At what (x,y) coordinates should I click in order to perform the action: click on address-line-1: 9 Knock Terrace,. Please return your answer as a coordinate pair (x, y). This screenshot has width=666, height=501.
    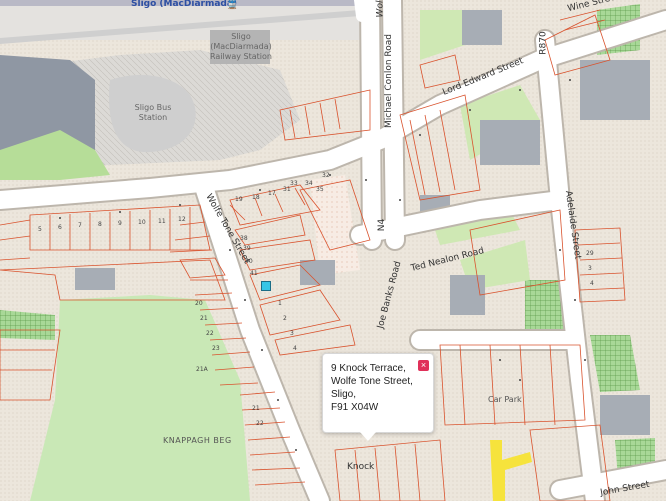
    Looking at the image, I should click on (368, 368).